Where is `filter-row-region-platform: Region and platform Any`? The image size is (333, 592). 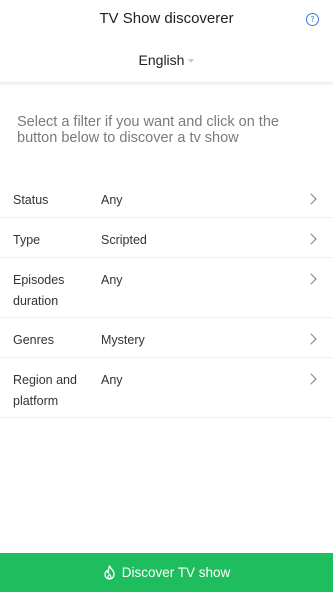
filter-row-region-platform: Region and platform Any is located at coordinates (166, 388).